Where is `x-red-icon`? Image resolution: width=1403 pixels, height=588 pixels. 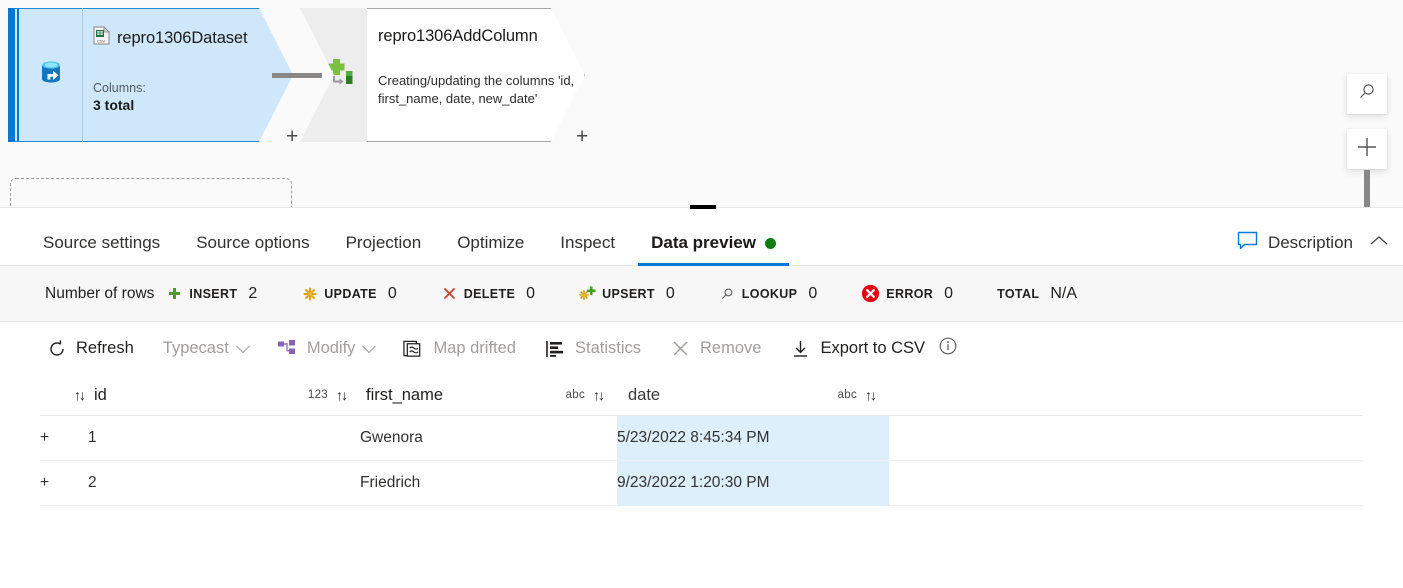
x-red-icon is located at coordinates (449, 293).